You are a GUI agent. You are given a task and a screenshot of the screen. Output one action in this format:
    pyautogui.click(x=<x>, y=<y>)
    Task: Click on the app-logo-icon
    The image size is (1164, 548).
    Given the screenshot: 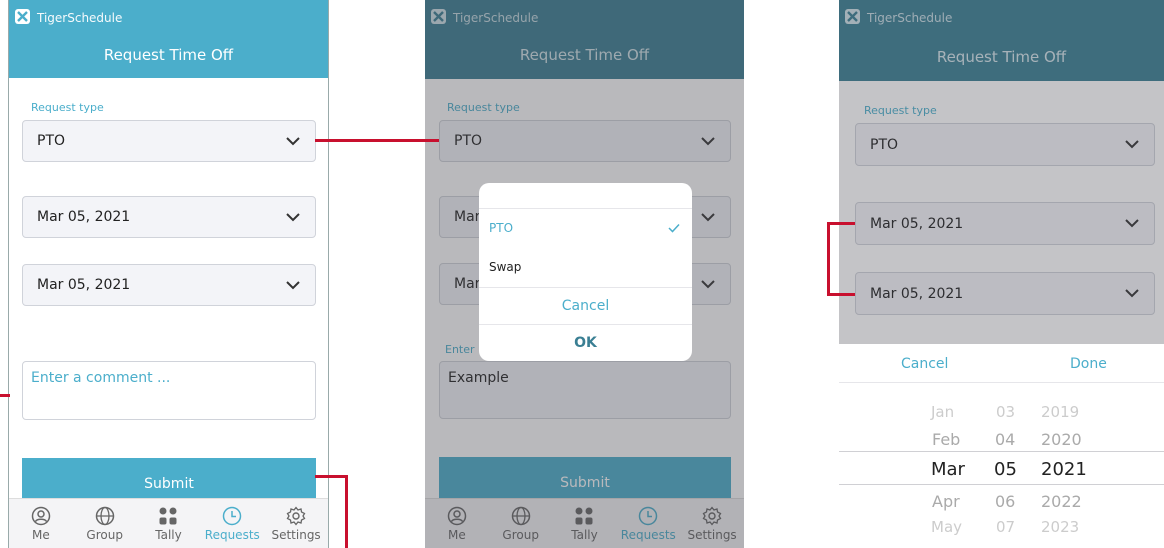 What is the action you would take?
    pyautogui.click(x=22, y=16)
    